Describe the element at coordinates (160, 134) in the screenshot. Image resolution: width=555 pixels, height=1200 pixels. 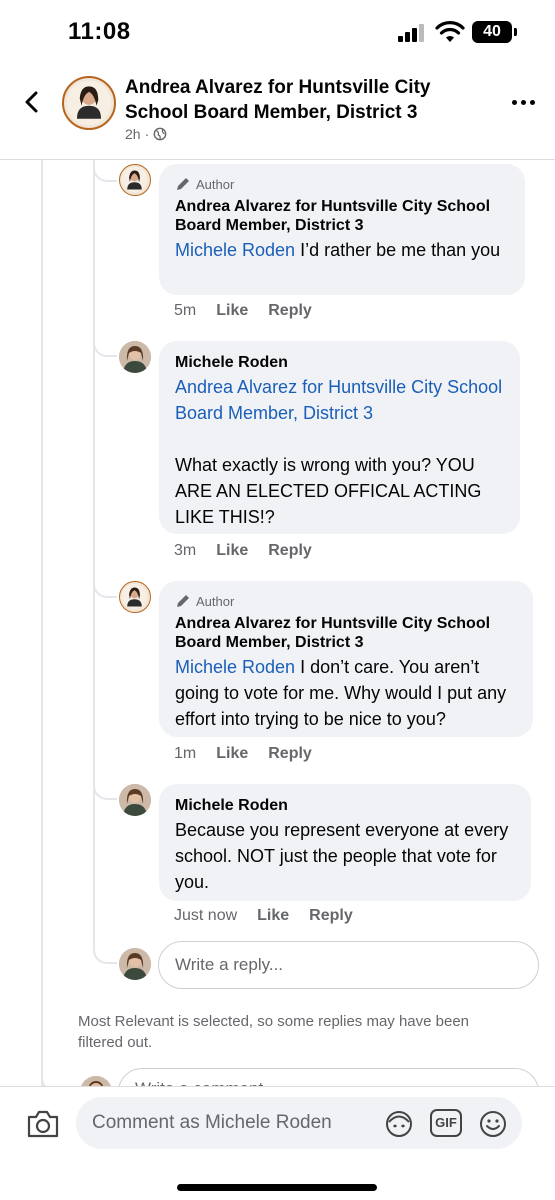
I see `globe-icon` at that location.